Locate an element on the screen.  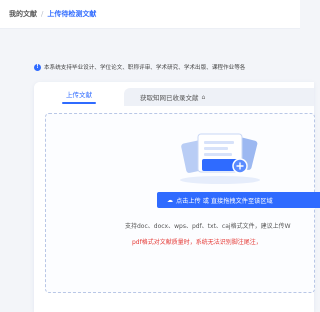
breadcrumb: 我的文献 / 上传待检测文献 is located at coordinates (52, 14).